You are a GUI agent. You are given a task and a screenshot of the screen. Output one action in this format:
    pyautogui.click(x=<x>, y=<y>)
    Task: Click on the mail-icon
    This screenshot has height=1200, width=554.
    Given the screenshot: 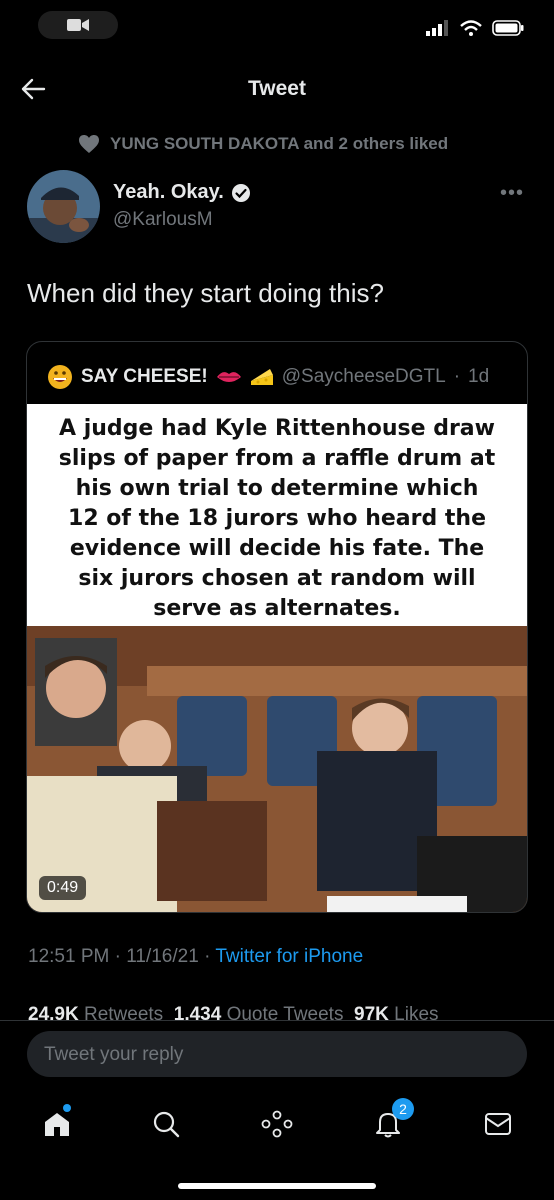 What is the action you would take?
    pyautogui.click(x=498, y=1124)
    